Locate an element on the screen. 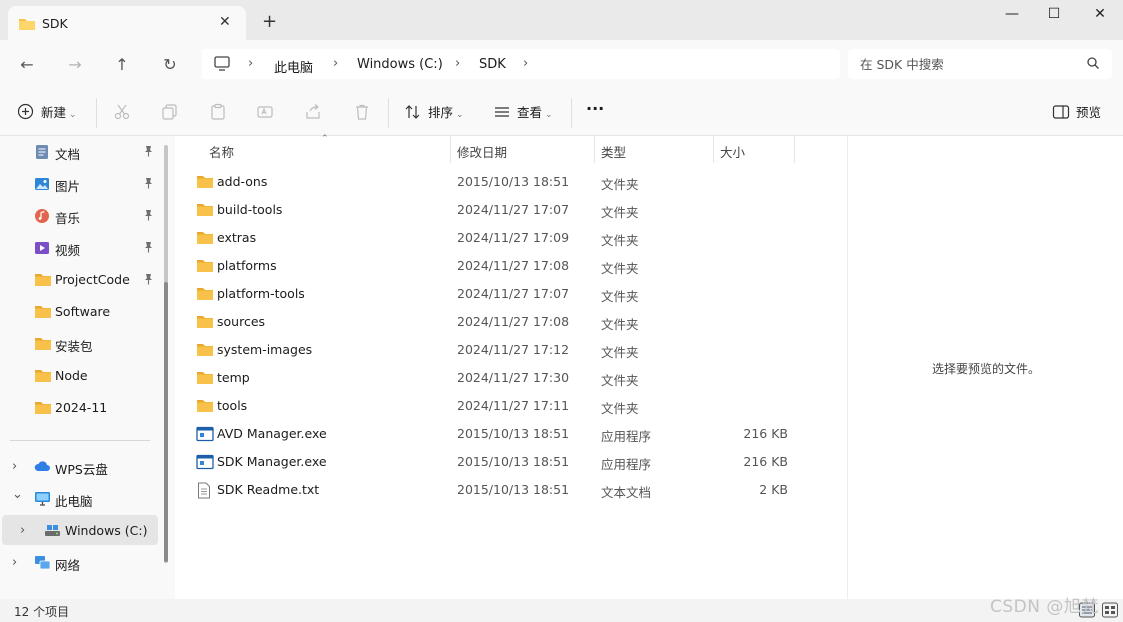 The image size is (1123, 622). file-name: build-tools is located at coordinates (250, 209).